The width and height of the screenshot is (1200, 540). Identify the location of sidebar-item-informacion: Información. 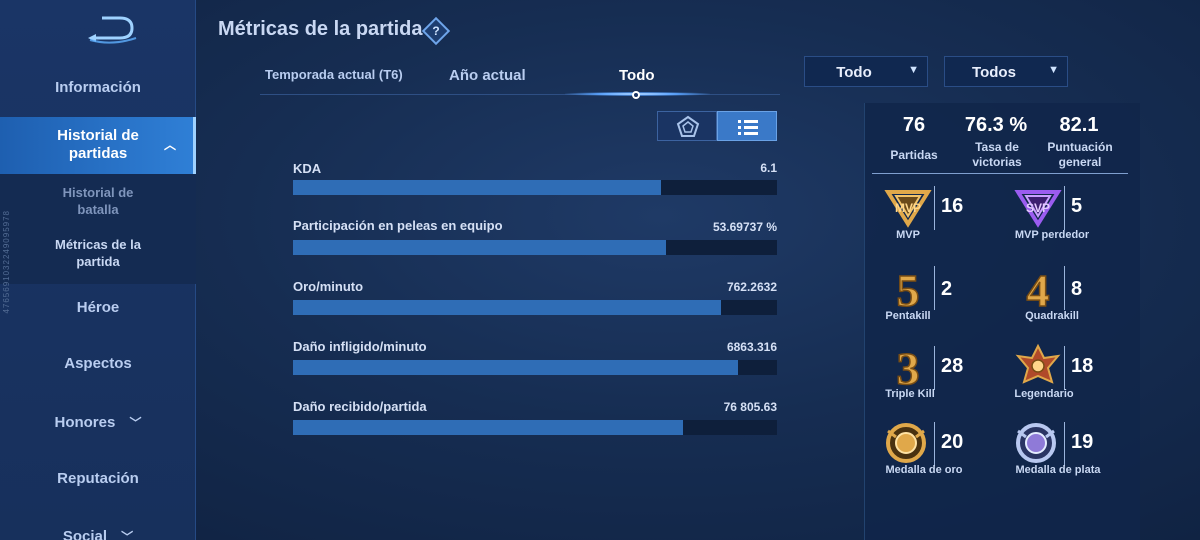
(98, 89).